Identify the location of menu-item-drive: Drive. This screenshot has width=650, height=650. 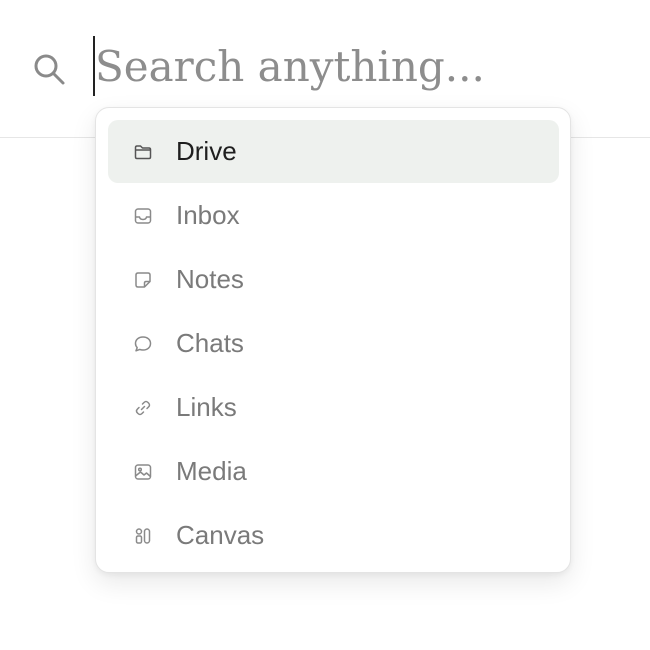
(333, 151).